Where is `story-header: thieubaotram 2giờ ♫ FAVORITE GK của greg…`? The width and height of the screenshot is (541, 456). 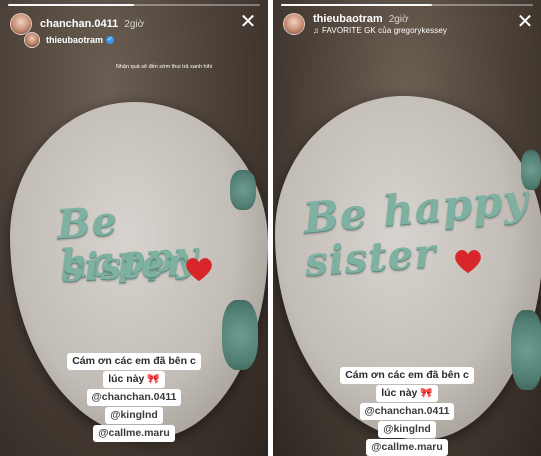
story-header: thieubaotram 2giờ ♫ FAVORITE GK của greg… is located at coordinates (408, 24).